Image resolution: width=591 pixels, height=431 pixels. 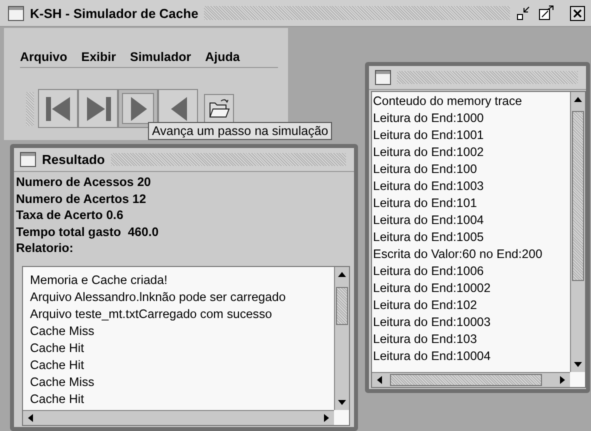 I want to click on window-title: K-SH - Simulador de Cache, so click(x=114, y=13).